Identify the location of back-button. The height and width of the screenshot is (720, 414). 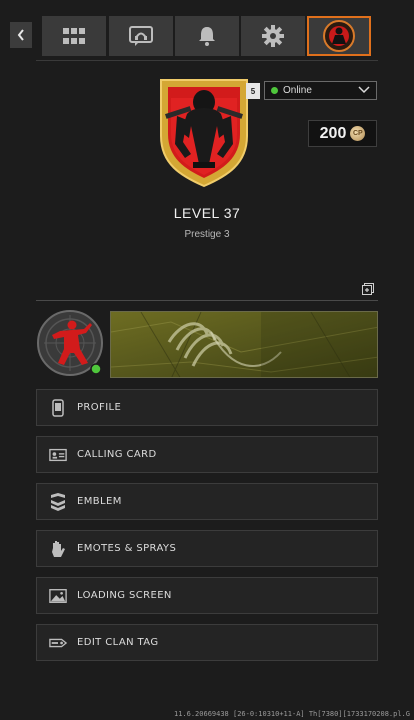
(21, 35).